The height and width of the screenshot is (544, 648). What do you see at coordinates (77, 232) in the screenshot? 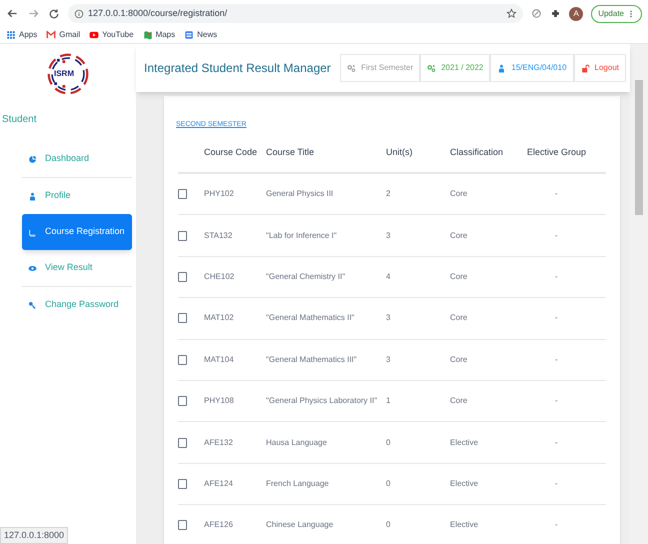
I see `sidebar-item: Course Registration` at bounding box center [77, 232].